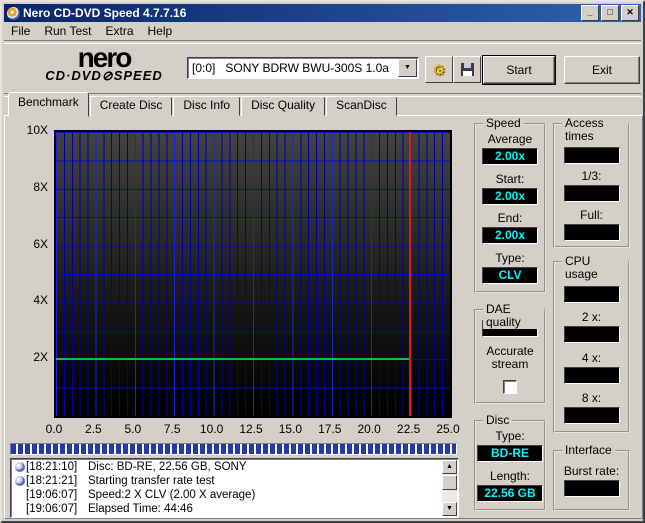 The width and height of the screenshot is (645, 523). Describe the element at coordinates (591, 367) in the screenshot. I see `field-4-x: 4 x:` at that location.